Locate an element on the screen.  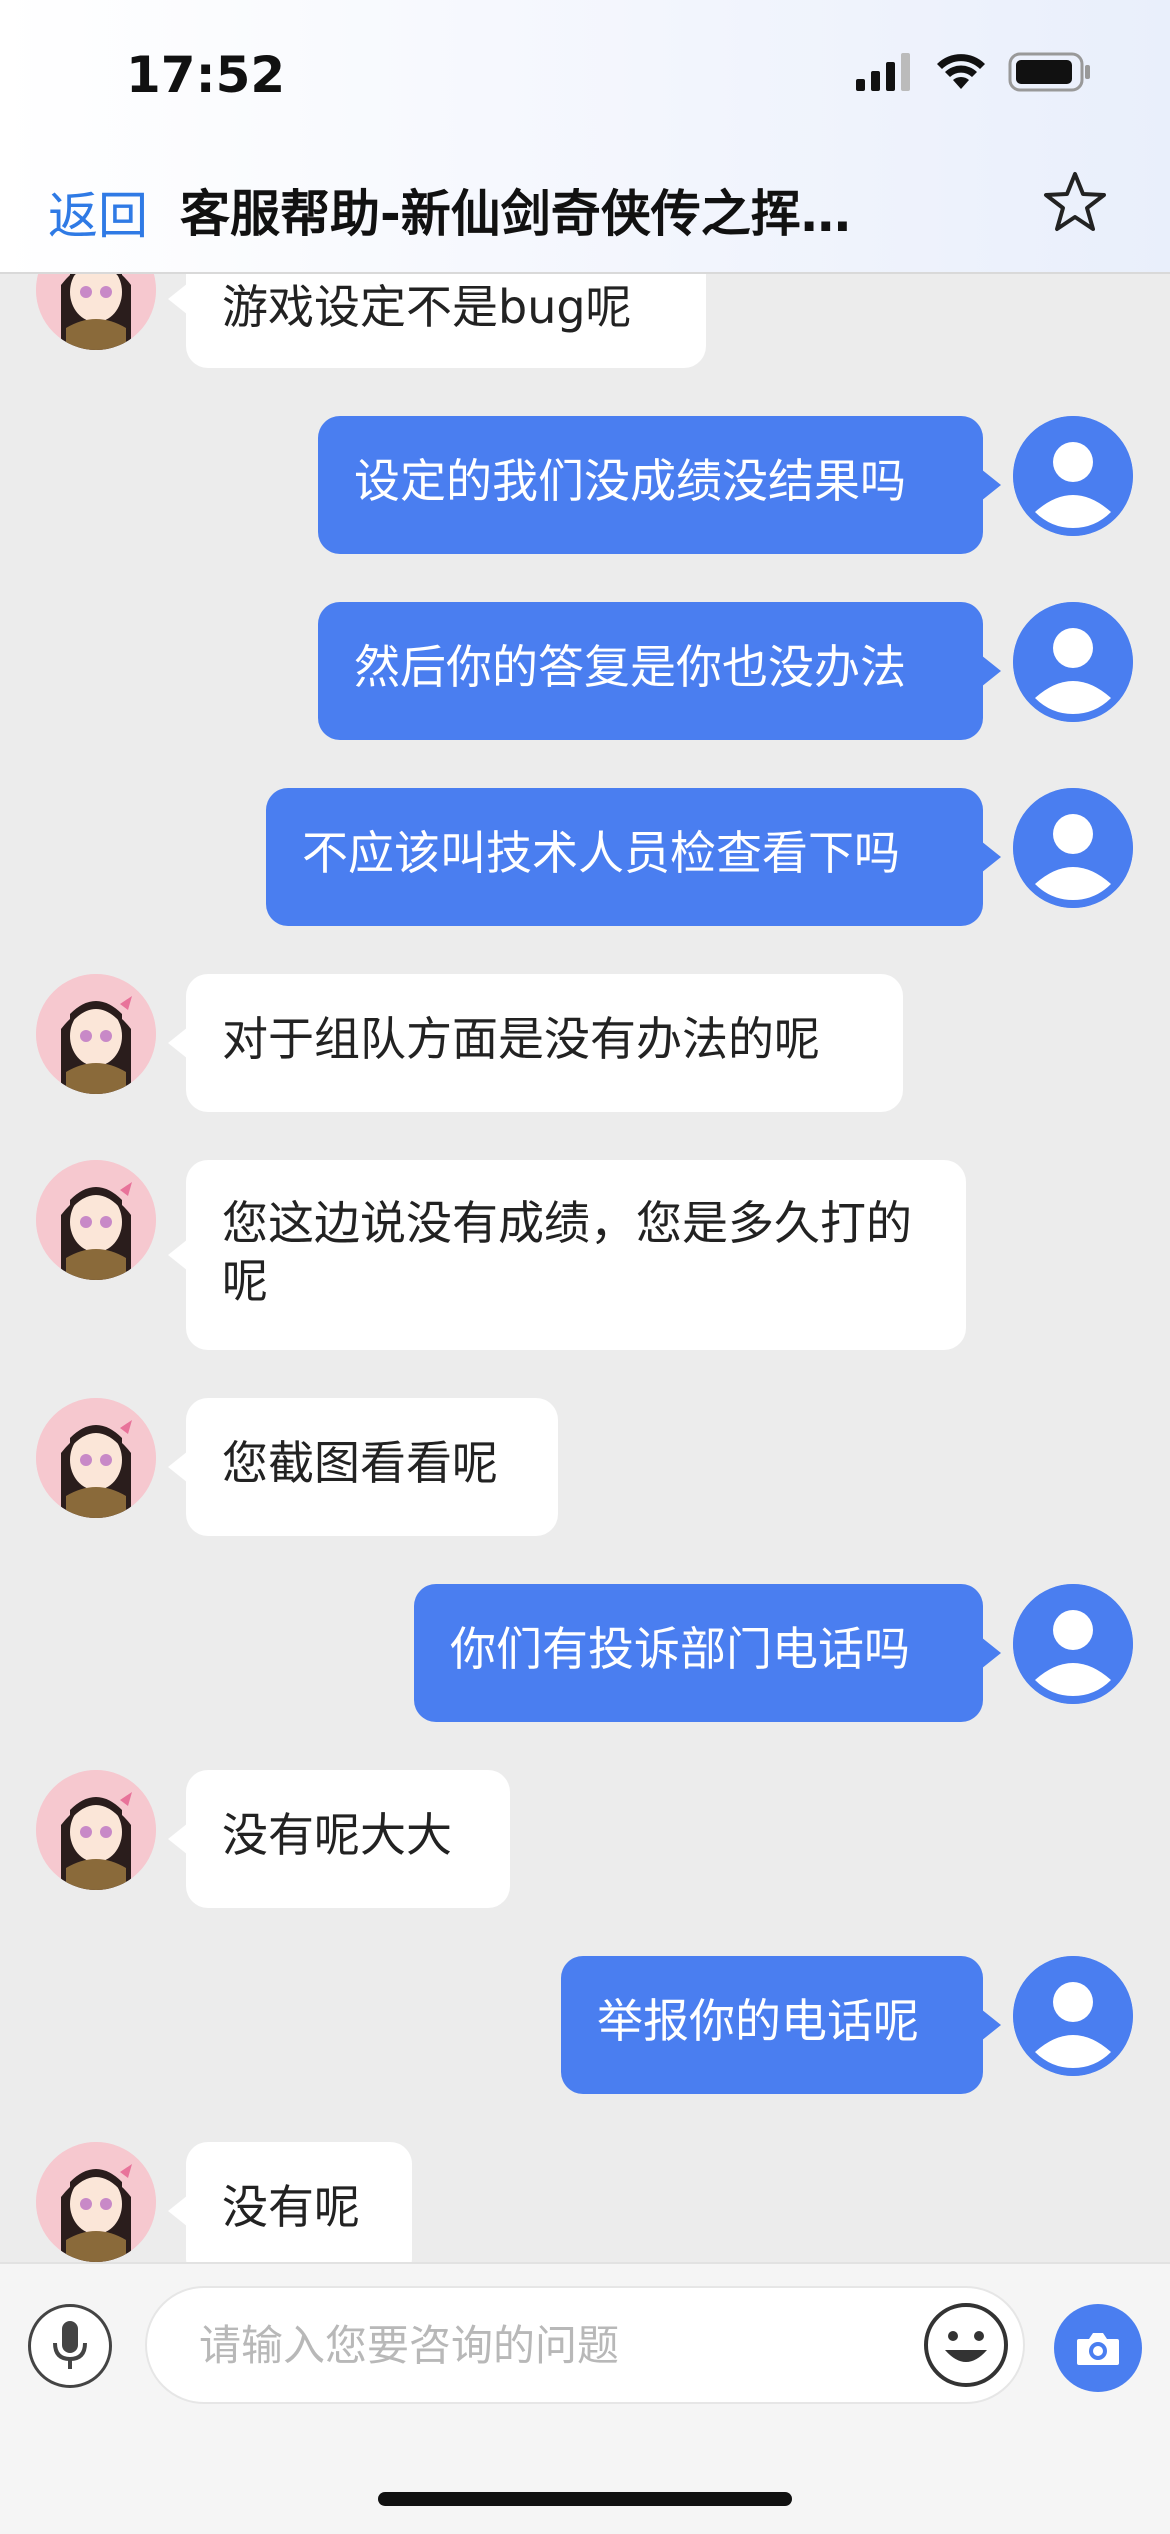
wifi-icon is located at coordinates (961, 71).